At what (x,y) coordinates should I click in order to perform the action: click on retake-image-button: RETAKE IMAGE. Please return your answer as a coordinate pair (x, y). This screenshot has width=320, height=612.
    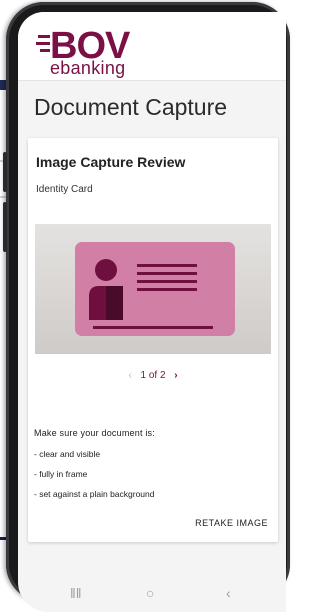
    Looking at the image, I should click on (231, 523).